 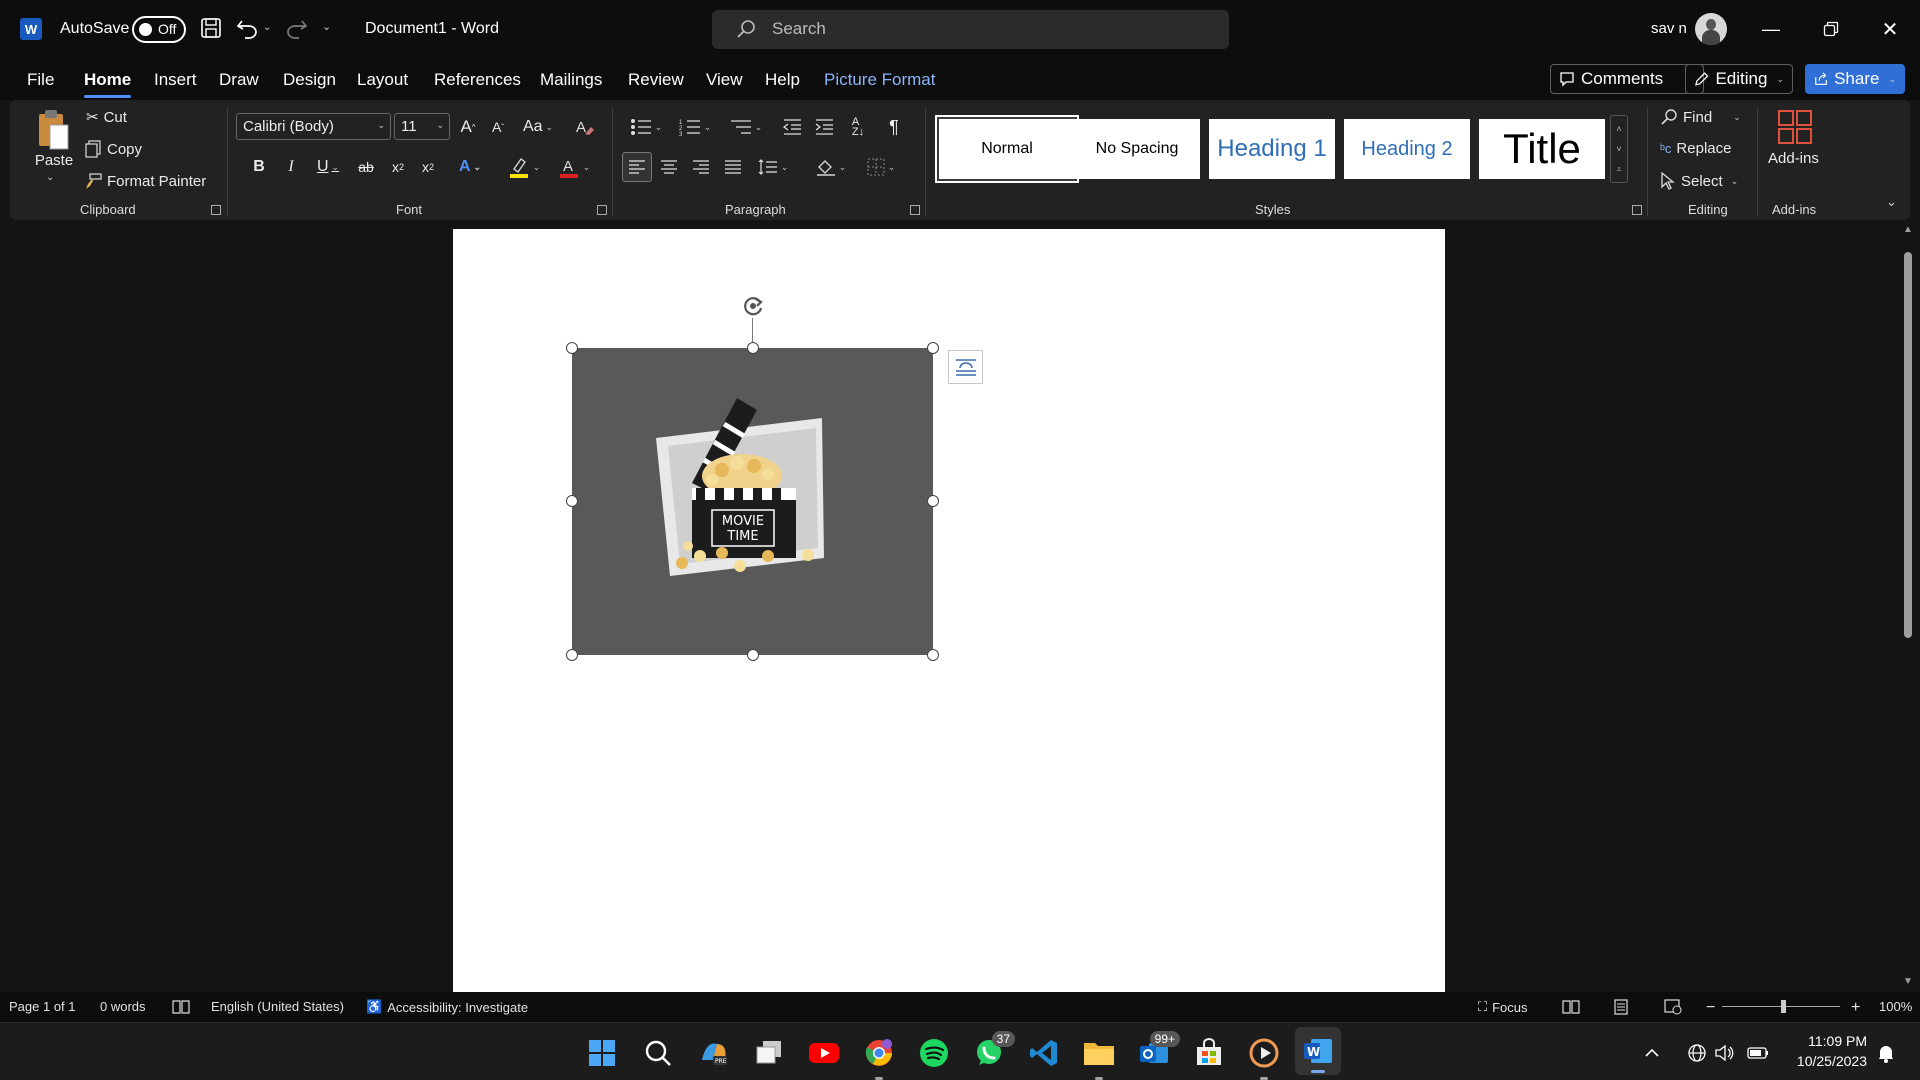 What do you see at coordinates (646, 127) in the screenshot?
I see `bullets-icon: ⌄` at bounding box center [646, 127].